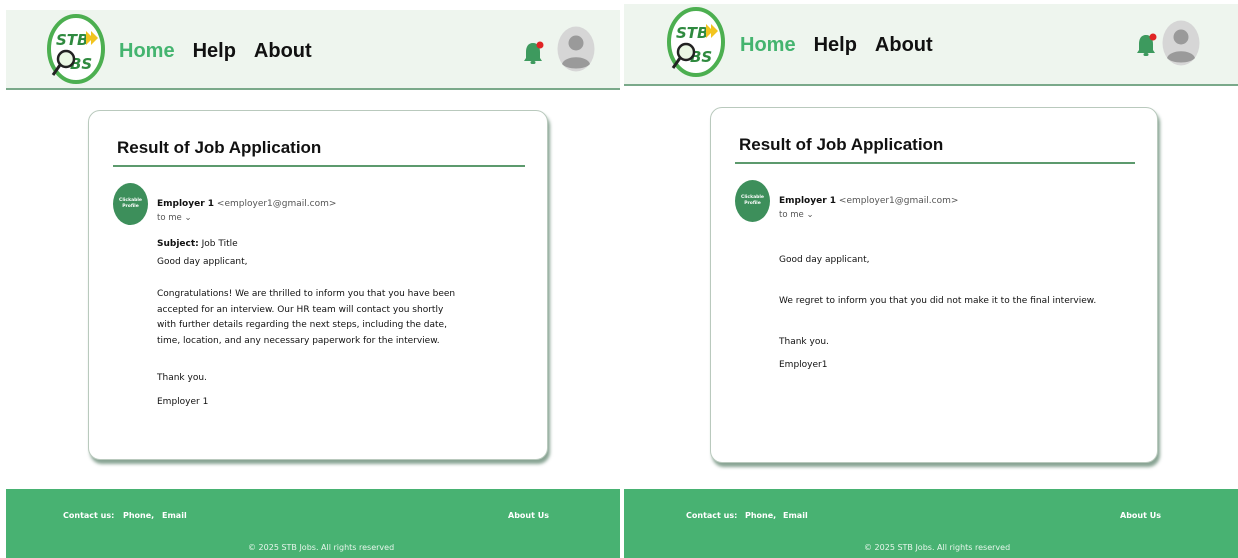  What do you see at coordinates (310, 245) in the screenshot?
I see `subject-line: Subject: Job Title` at bounding box center [310, 245].